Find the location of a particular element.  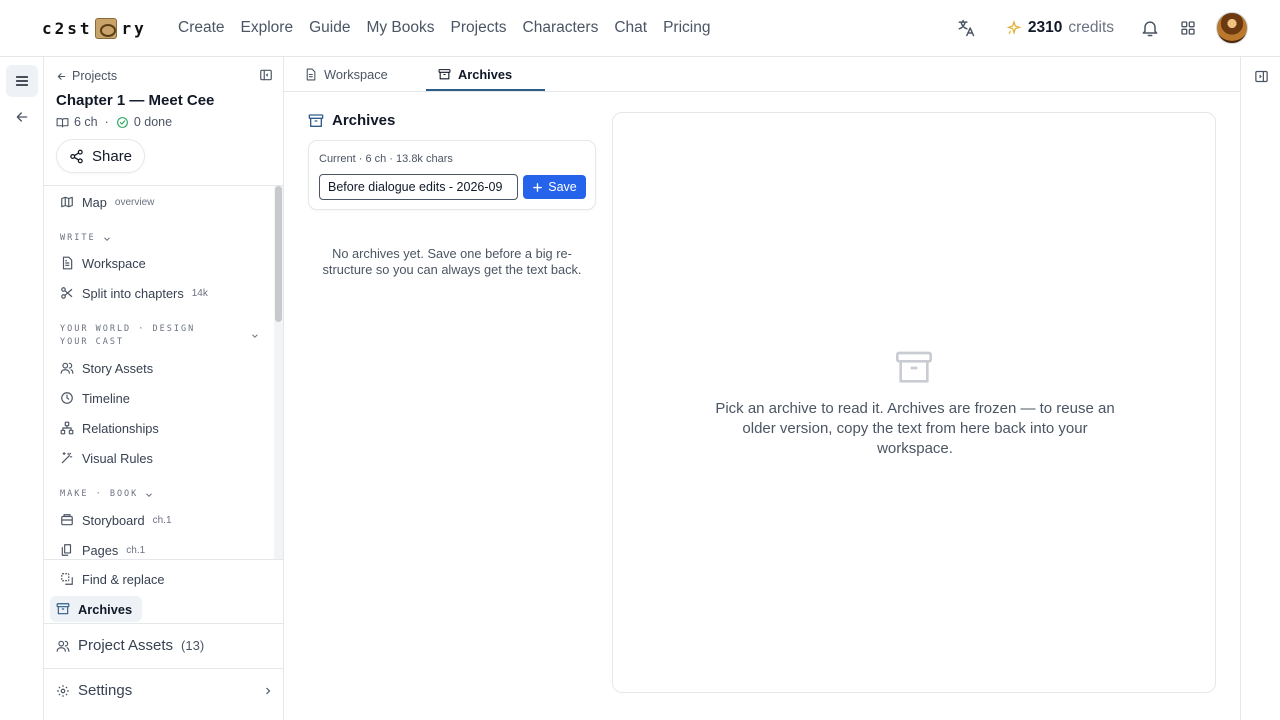

scrollbar-thumb is located at coordinates (278, 254).